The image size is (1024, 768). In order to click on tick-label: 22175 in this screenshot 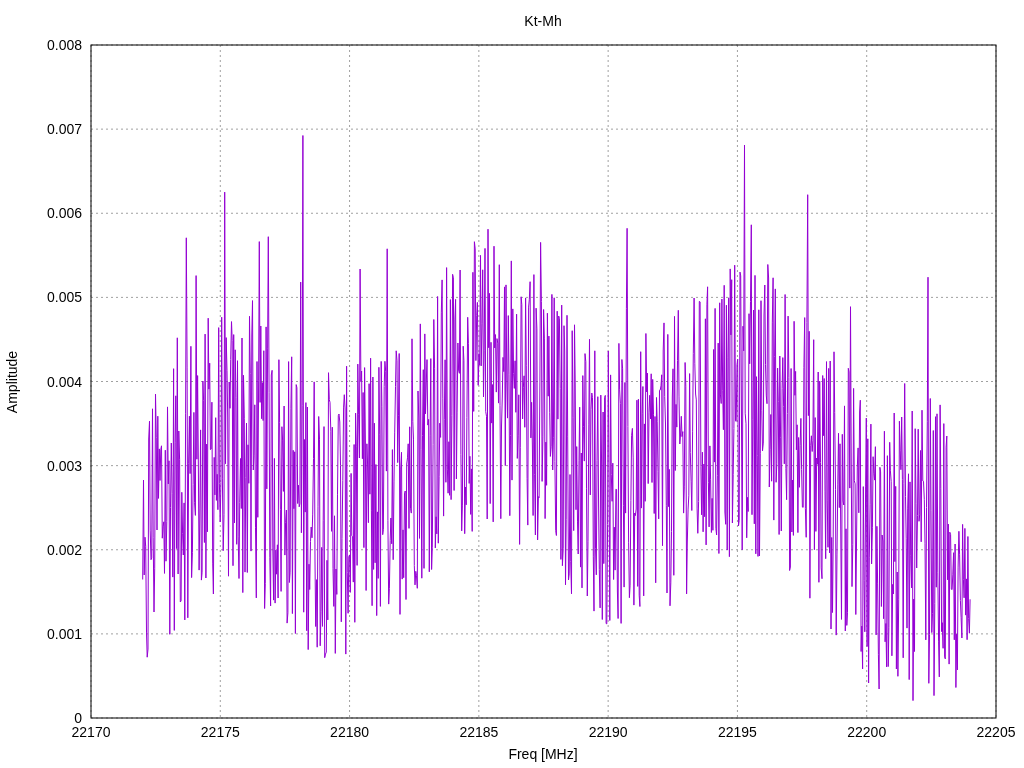, I will do `click(220, 732)`.